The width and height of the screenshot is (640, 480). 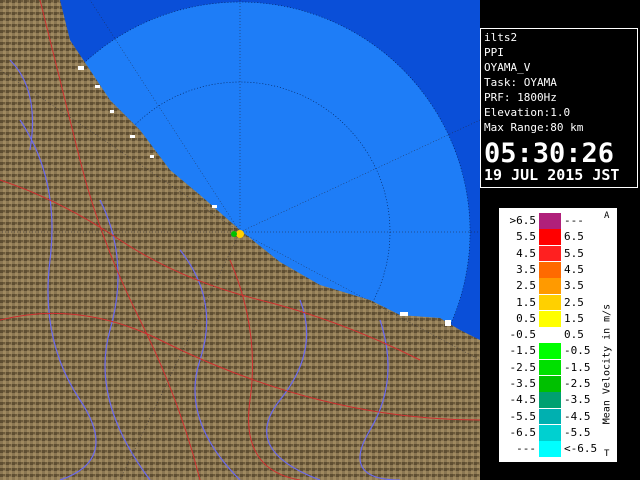 I want to click on legend-corner-top: A, so click(x=607, y=216).